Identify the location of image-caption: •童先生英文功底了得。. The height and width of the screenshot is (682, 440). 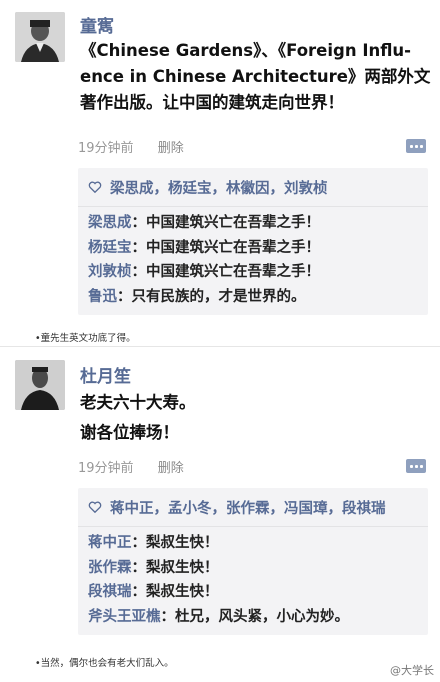
(85, 338).